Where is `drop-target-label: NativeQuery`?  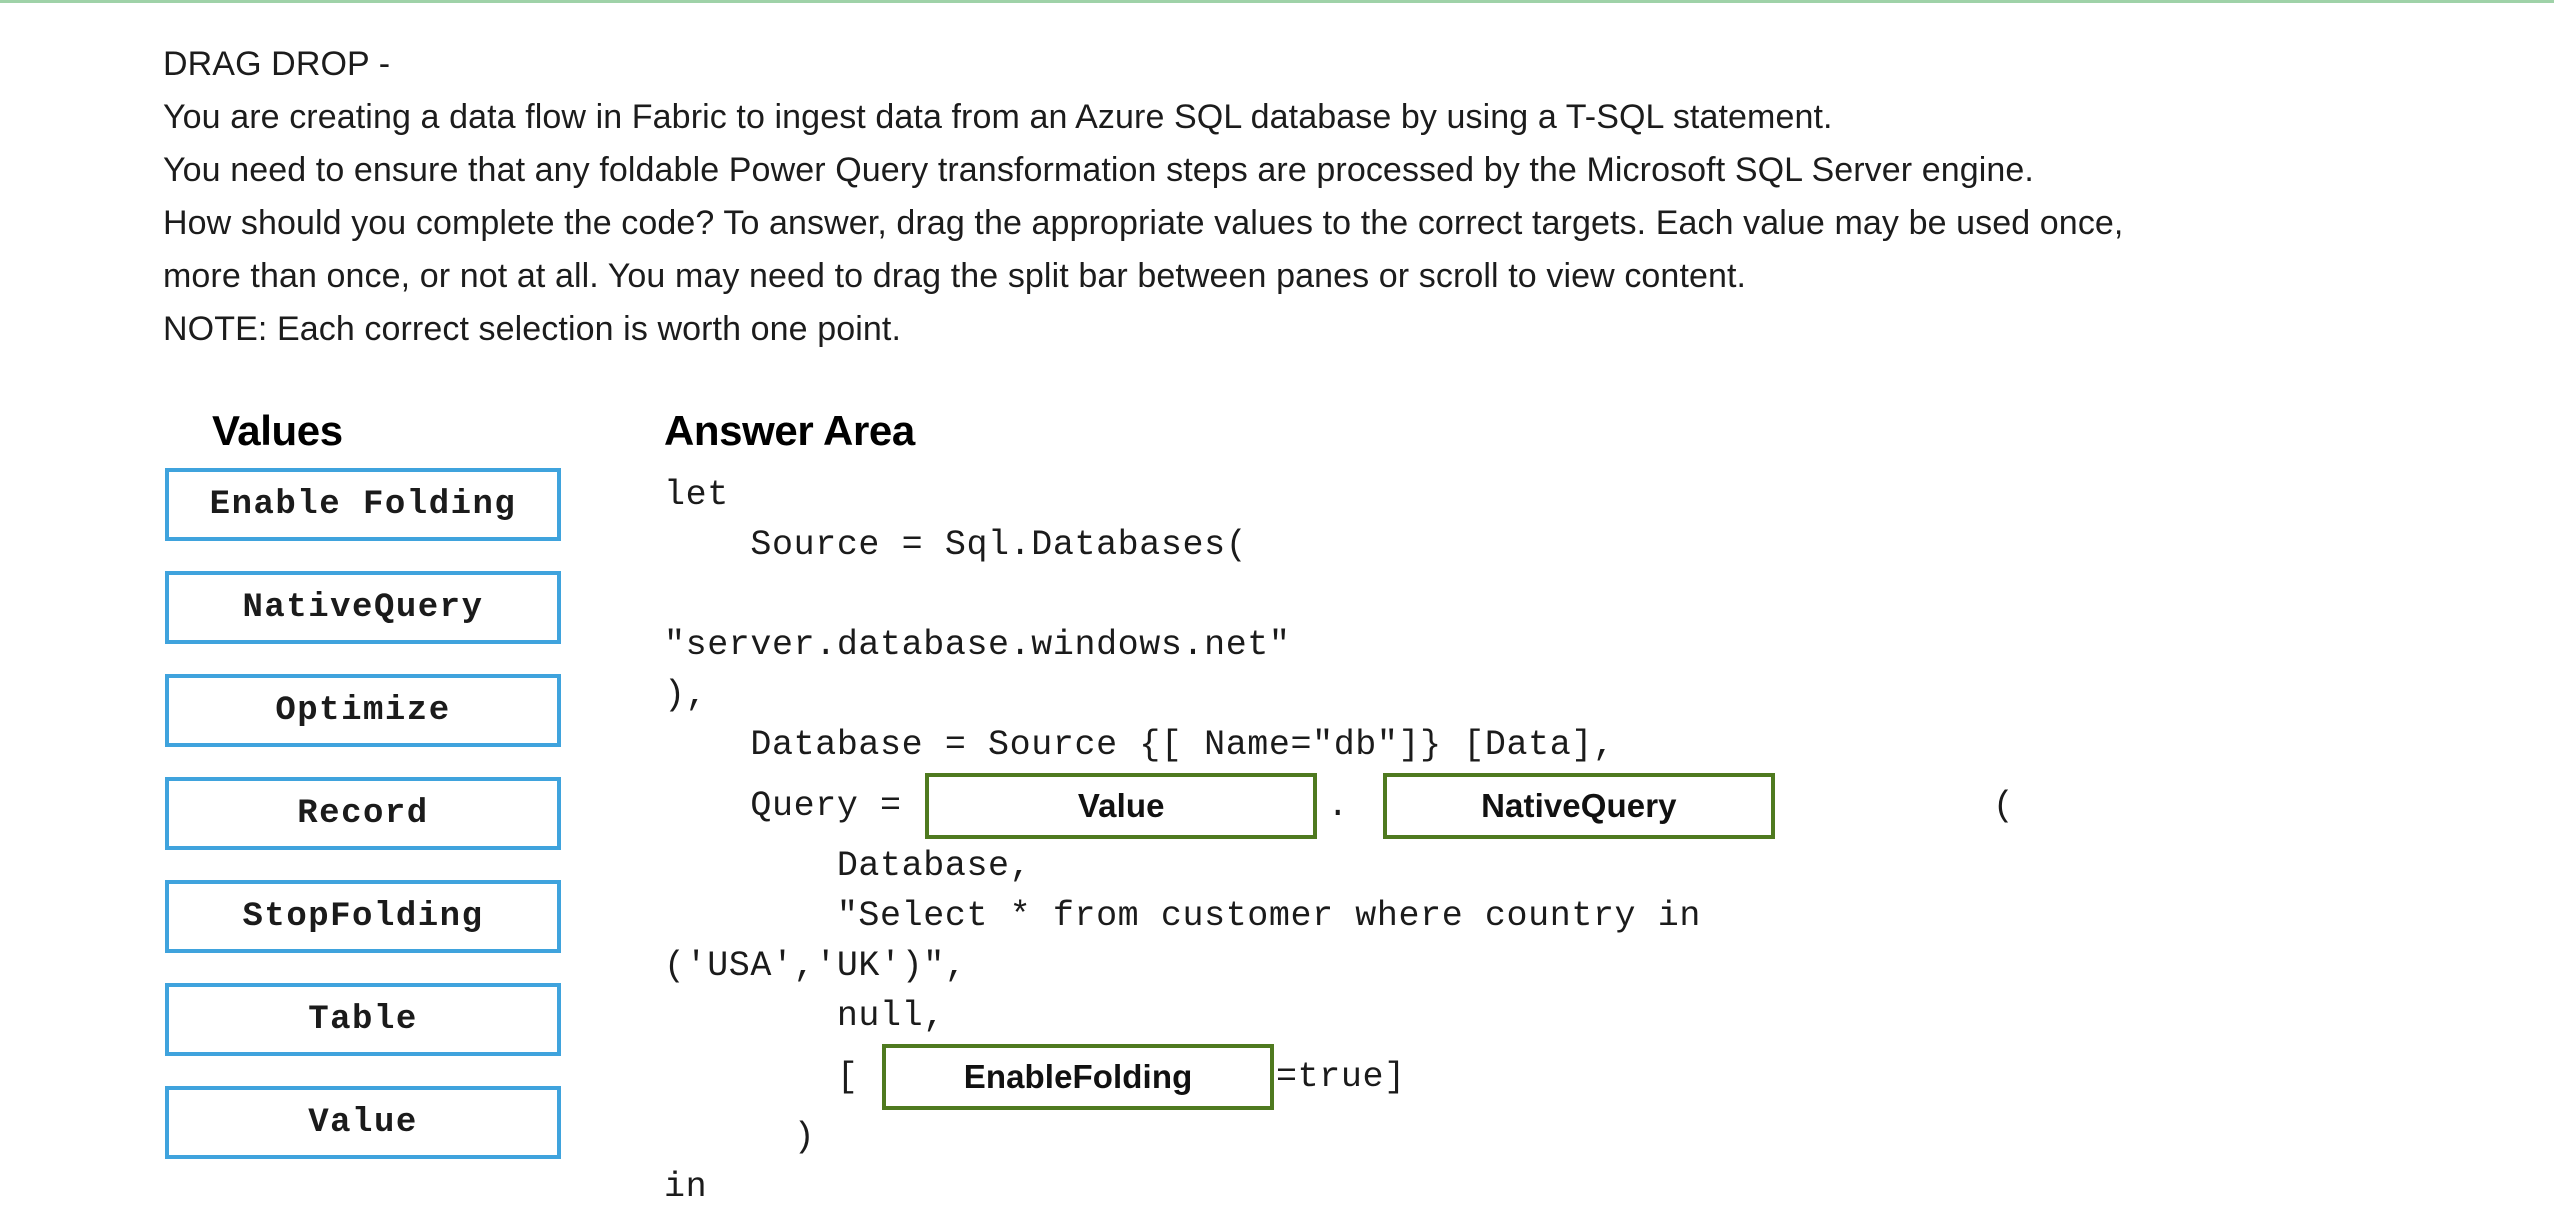 drop-target-label: NativeQuery is located at coordinates (1579, 805).